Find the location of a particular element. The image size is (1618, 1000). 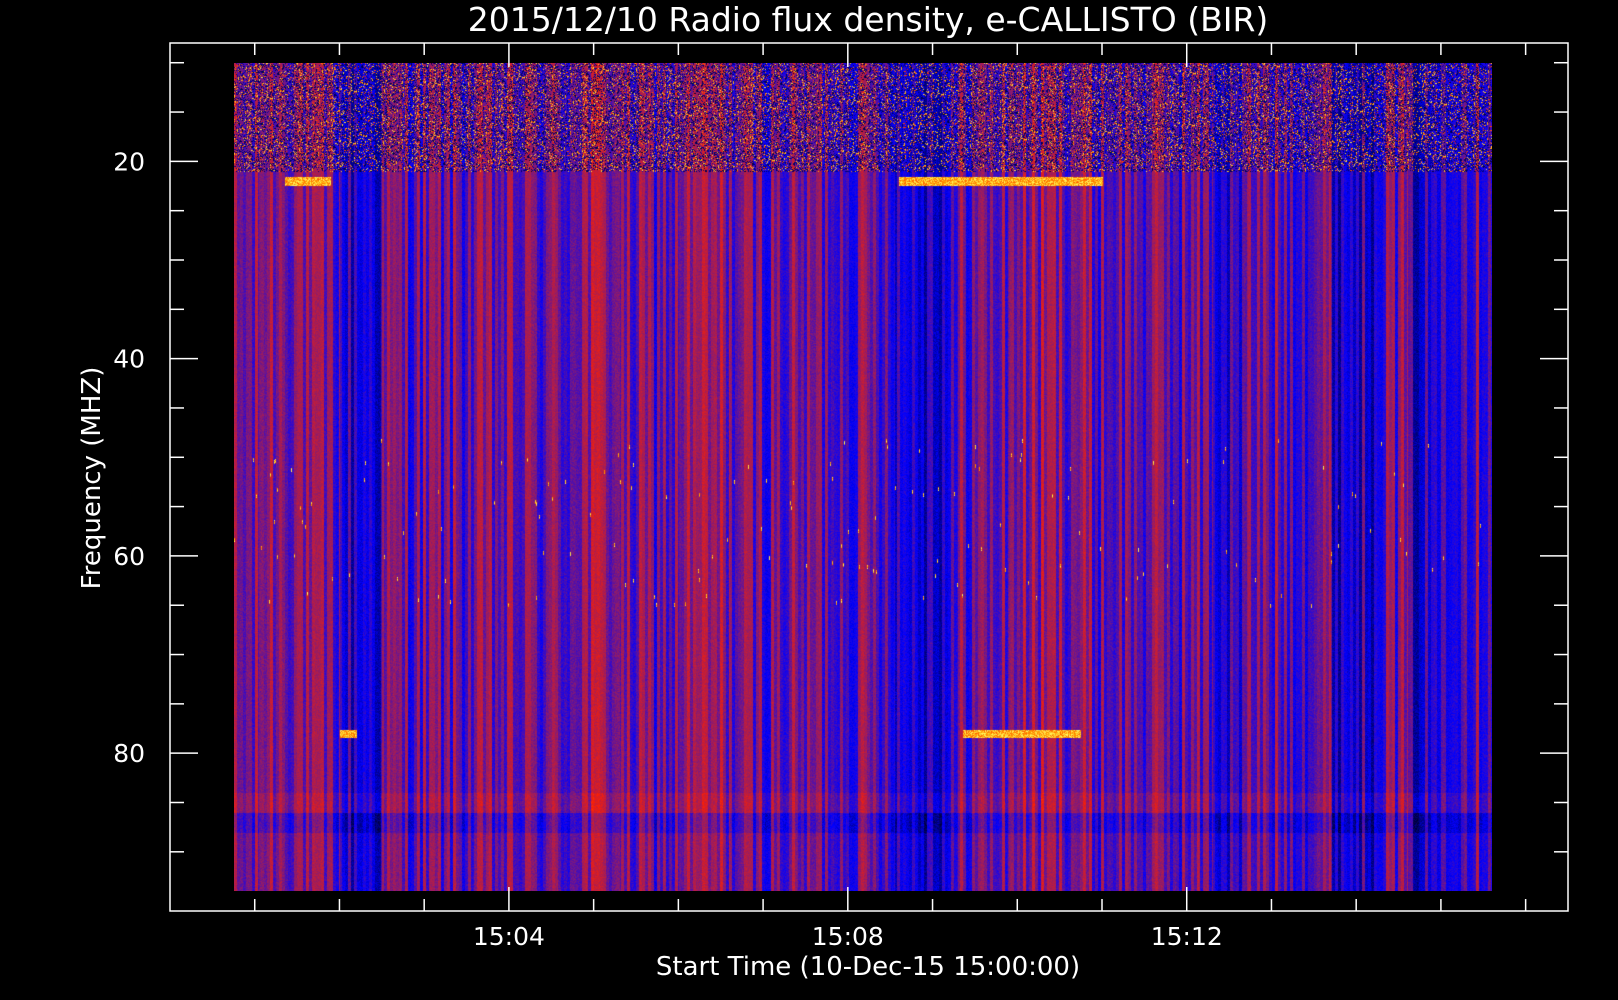

y-tick-label: 40 is located at coordinates (129, 359).